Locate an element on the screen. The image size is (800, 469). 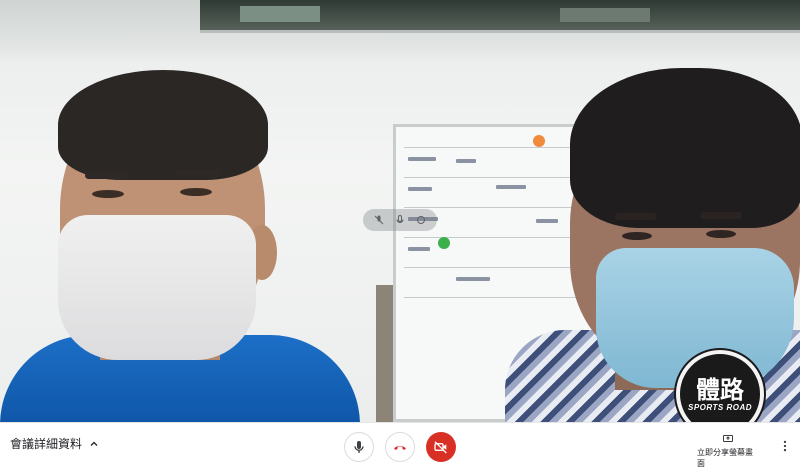
camera-button is located at coordinates (441, 447).